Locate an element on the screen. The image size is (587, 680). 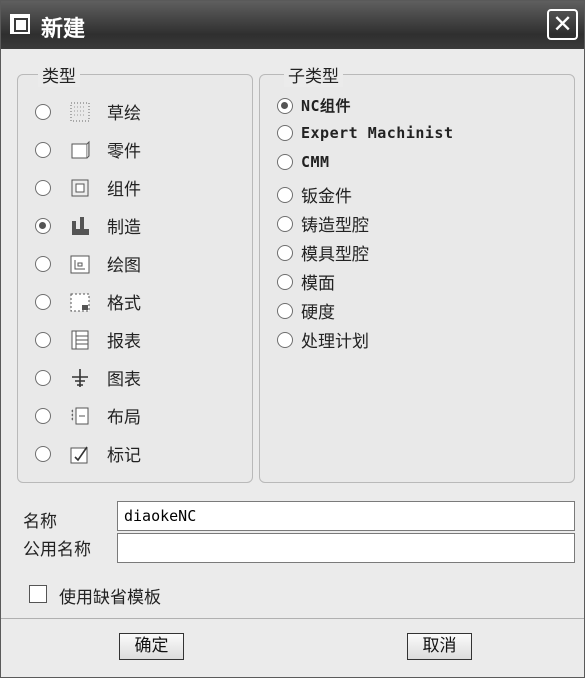
subtype-option-label: NC组件 is located at coordinates (326, 106).